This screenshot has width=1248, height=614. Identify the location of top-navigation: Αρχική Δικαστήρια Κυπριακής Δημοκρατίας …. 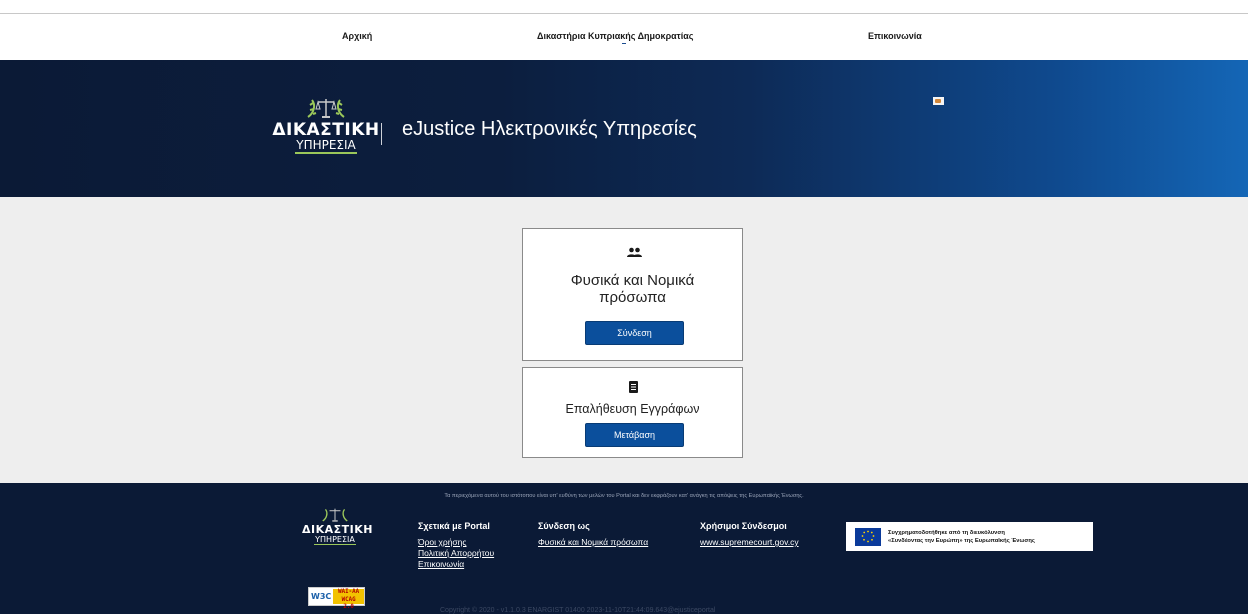
(624, 30).